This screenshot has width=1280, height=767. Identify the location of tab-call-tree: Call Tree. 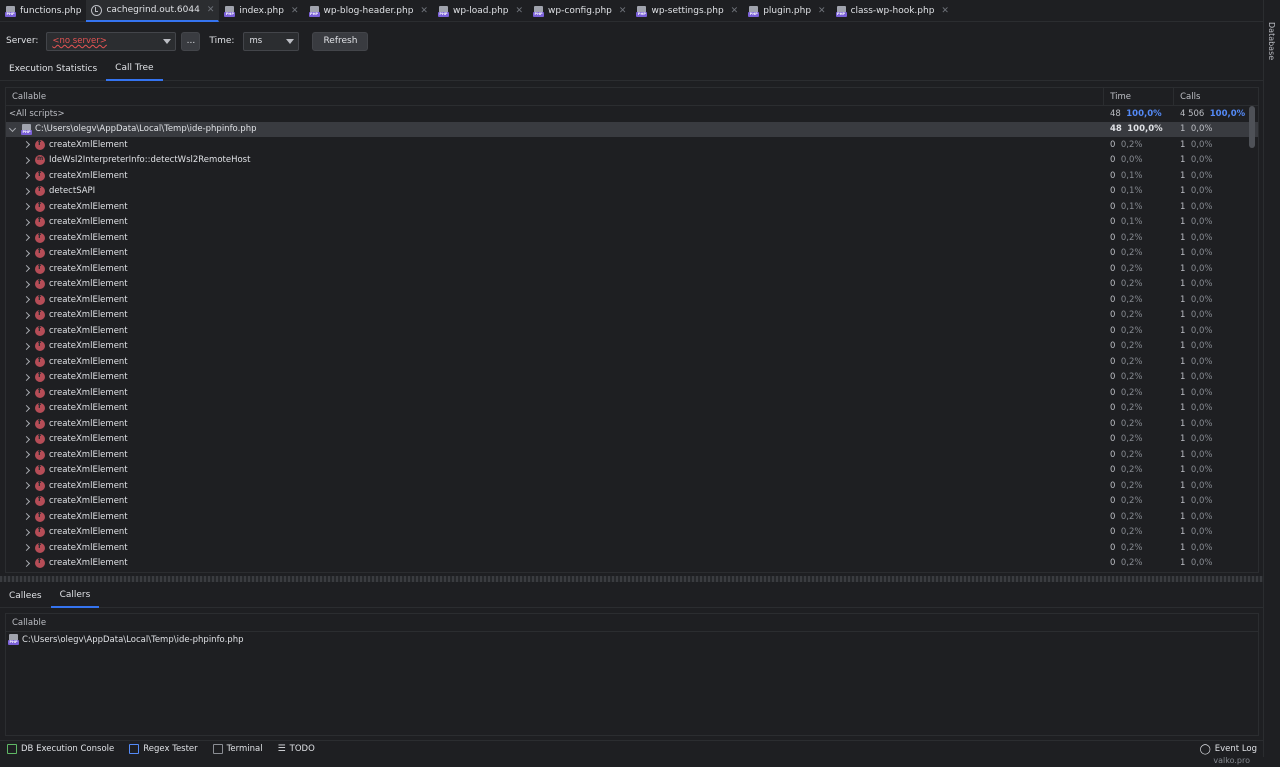
(134, 69).